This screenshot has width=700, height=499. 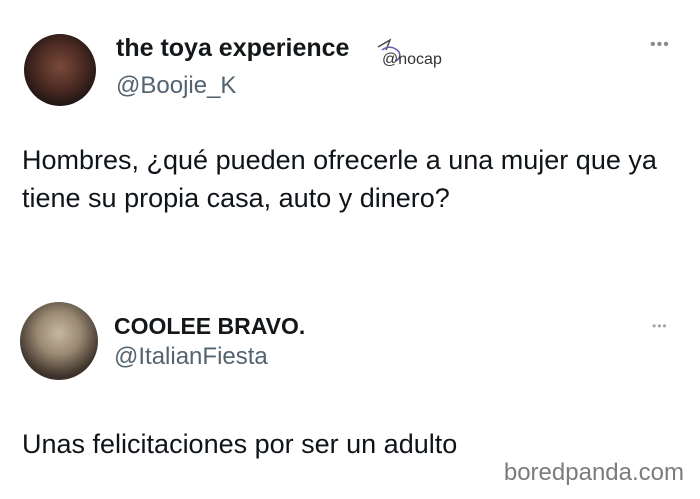 What do you see at coordinates (593, 472) in the screenshot?
I see `watermark: boredpanda.com` at bounding box center [593, 472].